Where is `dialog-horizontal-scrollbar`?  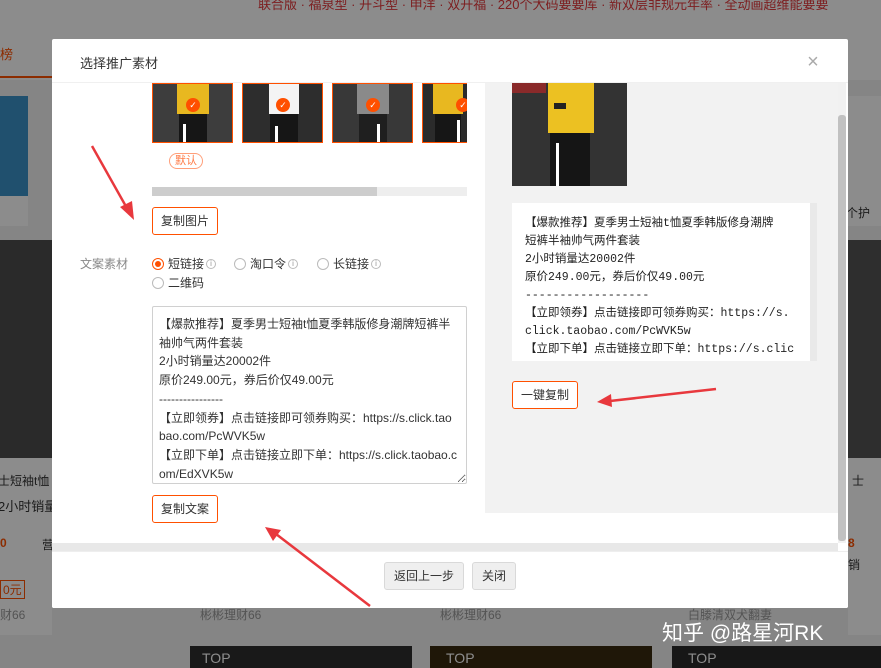 dialog-horizontal-scrollbar is located at coordinates (445, 547).